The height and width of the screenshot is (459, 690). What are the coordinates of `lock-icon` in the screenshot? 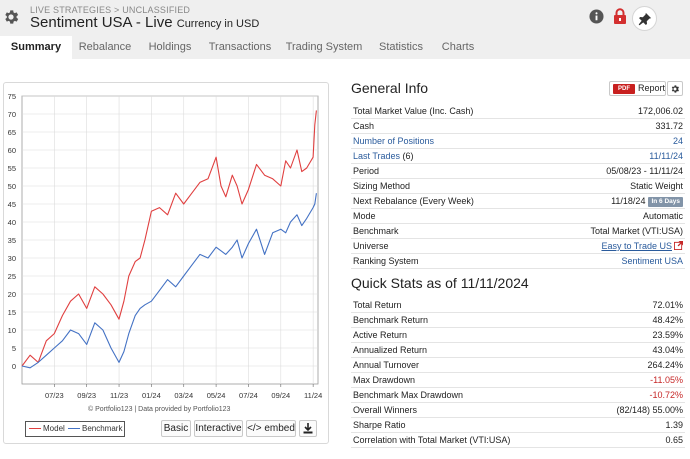 It's located at (620, 16).